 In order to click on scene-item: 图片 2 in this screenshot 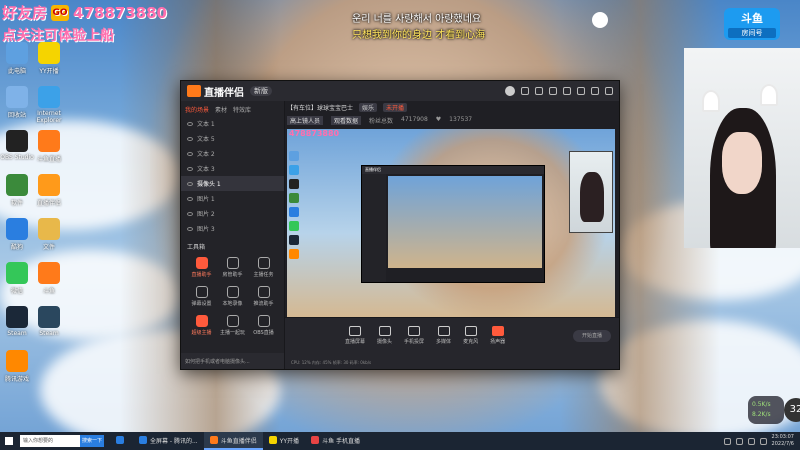, I will do `click(232, 213)`.